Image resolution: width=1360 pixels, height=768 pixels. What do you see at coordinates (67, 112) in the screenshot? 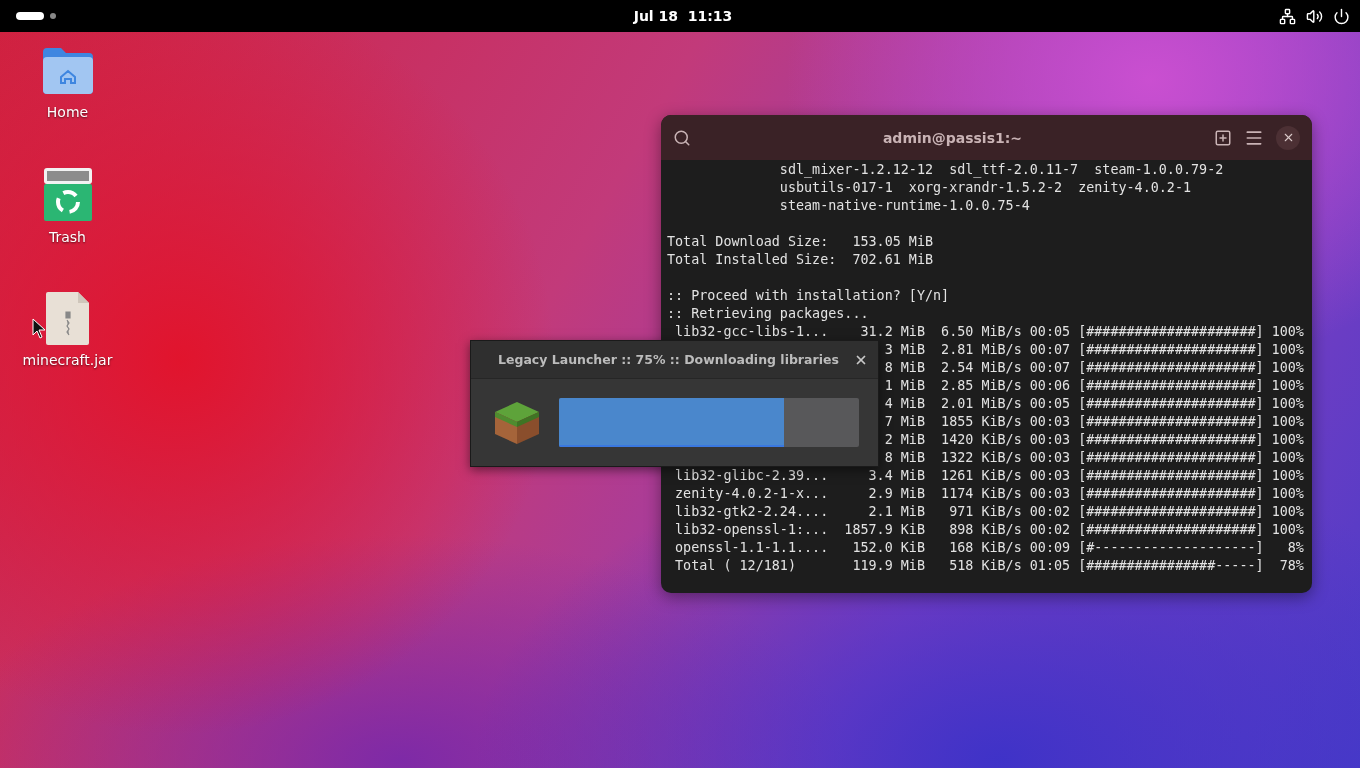
I see `desktop-icon-label: Home` at bounding box center [67, 112].